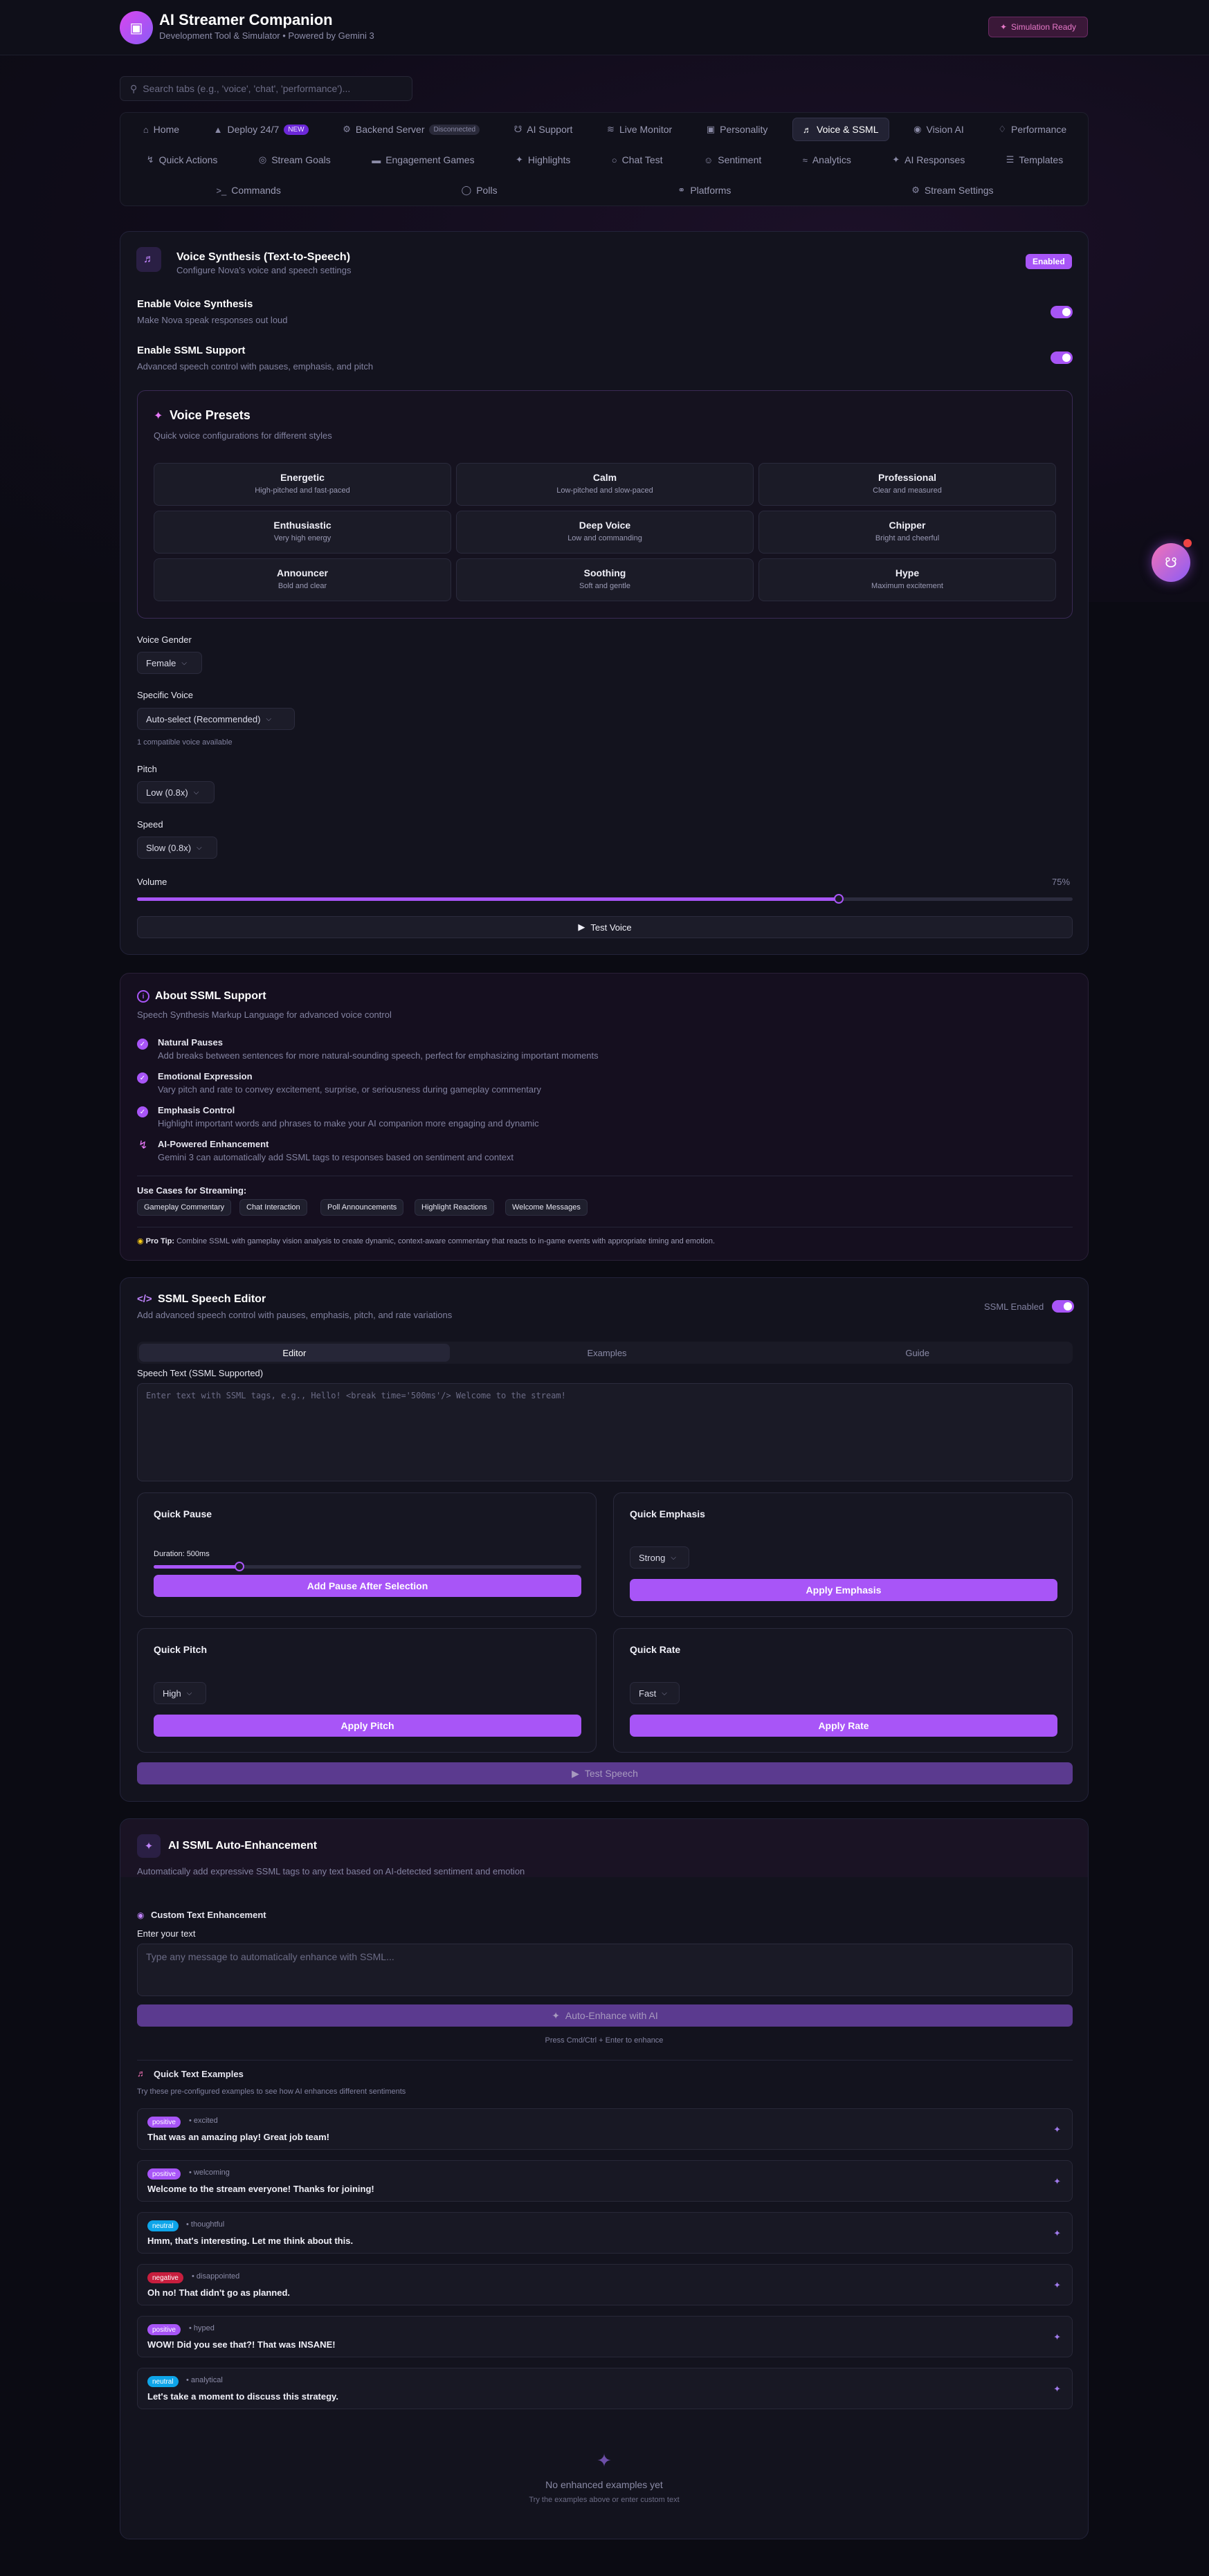 The image size is (1209, 2576). What do you see at coordinates (302, 533) in the screenshot?
I see `preset-enthusiastic: Enthusiastic Very high energy` at bounding box center [302, 533].